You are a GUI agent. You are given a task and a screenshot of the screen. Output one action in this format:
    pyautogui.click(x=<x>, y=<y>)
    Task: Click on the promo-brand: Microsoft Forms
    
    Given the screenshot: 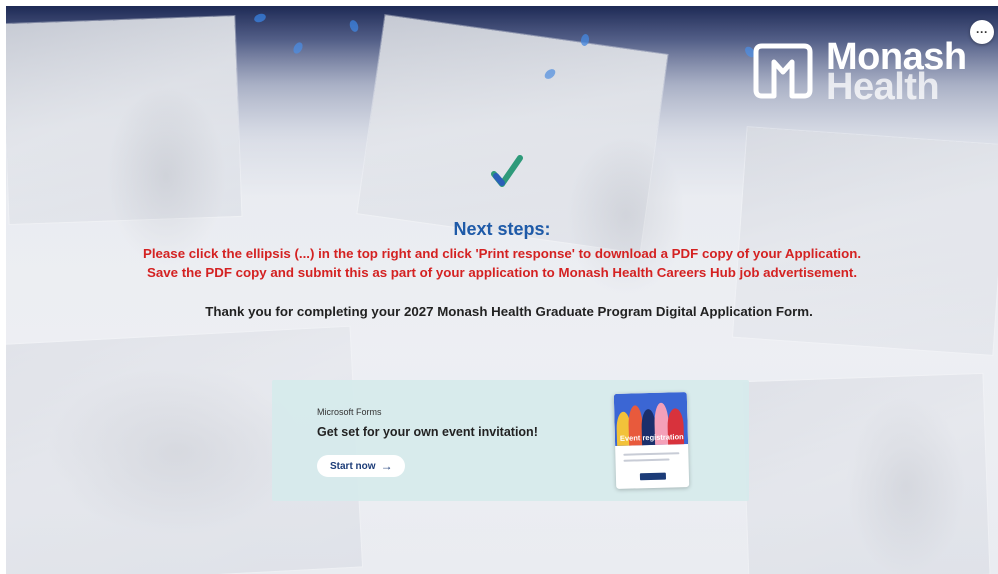 What is the action you would take?
    pyautogui.click(x=349, y=412)
    